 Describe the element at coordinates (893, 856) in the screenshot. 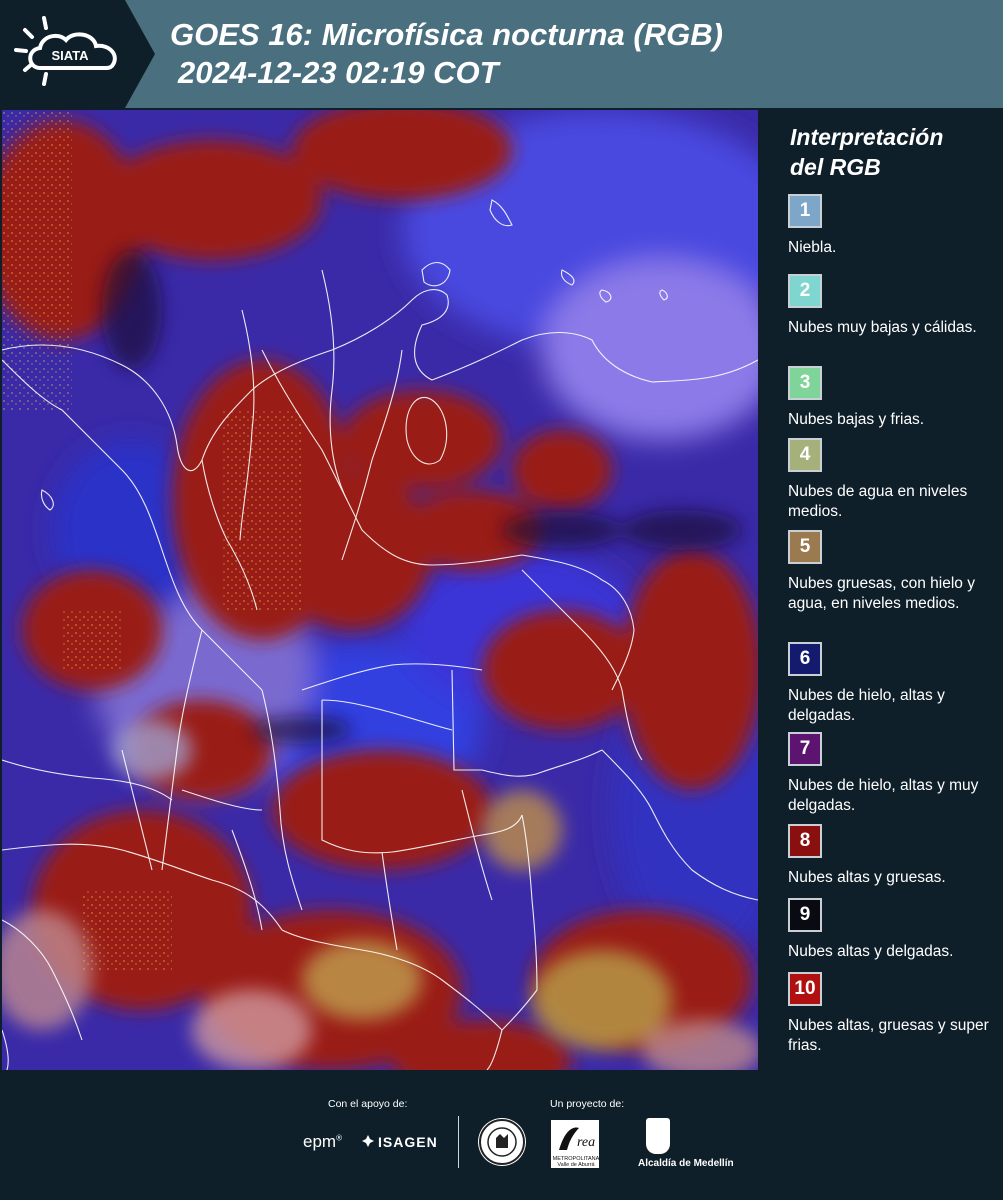

I see `legend-item: 8 Nubes altas y gruesas.` at that location.